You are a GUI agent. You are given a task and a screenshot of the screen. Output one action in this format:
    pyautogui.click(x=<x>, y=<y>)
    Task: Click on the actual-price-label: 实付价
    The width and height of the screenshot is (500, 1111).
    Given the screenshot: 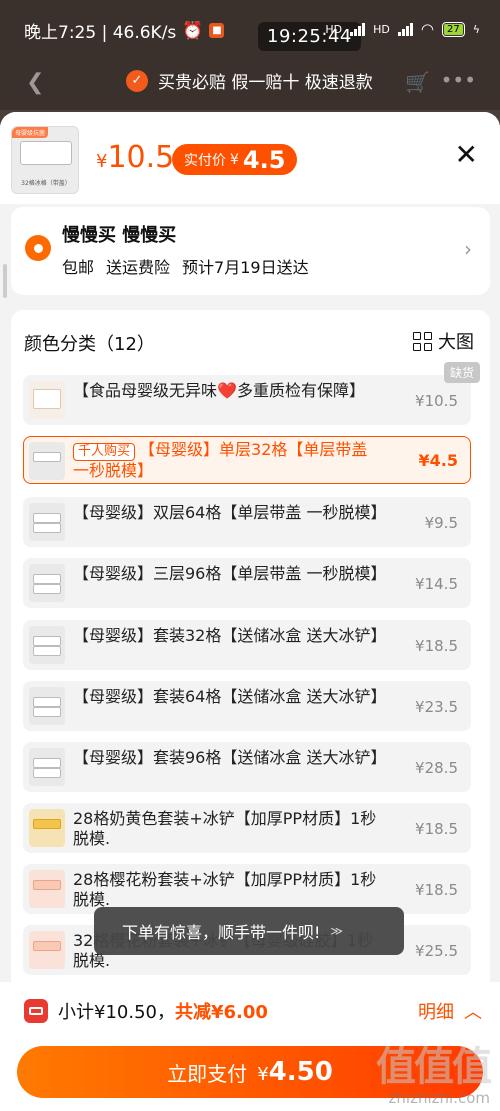 What is the action you would take?
    pyautogui.click(x=205, y=160)
    